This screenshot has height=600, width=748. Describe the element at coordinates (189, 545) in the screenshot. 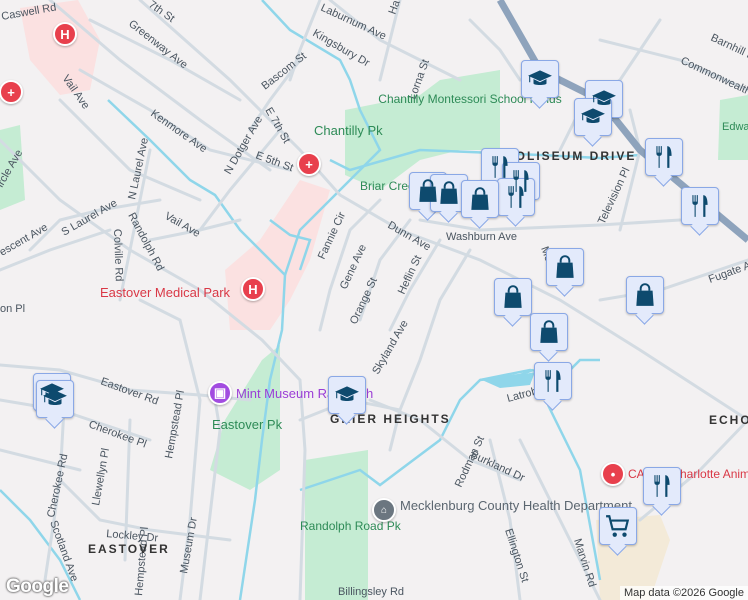

I see `street-label: Museum Dr` at that location.